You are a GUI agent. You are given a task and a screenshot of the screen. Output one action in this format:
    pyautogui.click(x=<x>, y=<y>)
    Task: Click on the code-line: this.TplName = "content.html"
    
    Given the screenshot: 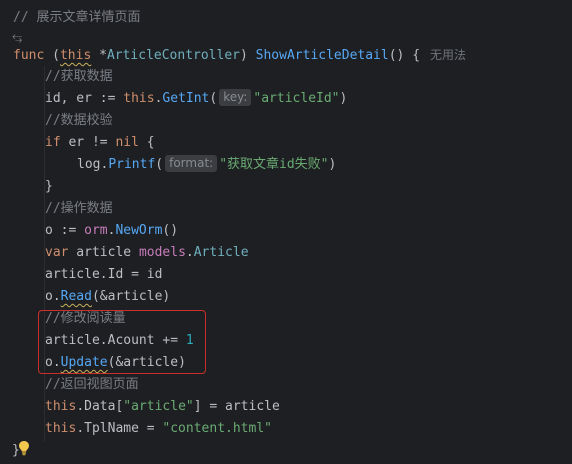 What is the action you would take?
    pyautogui.click(x=158, y=429)
    